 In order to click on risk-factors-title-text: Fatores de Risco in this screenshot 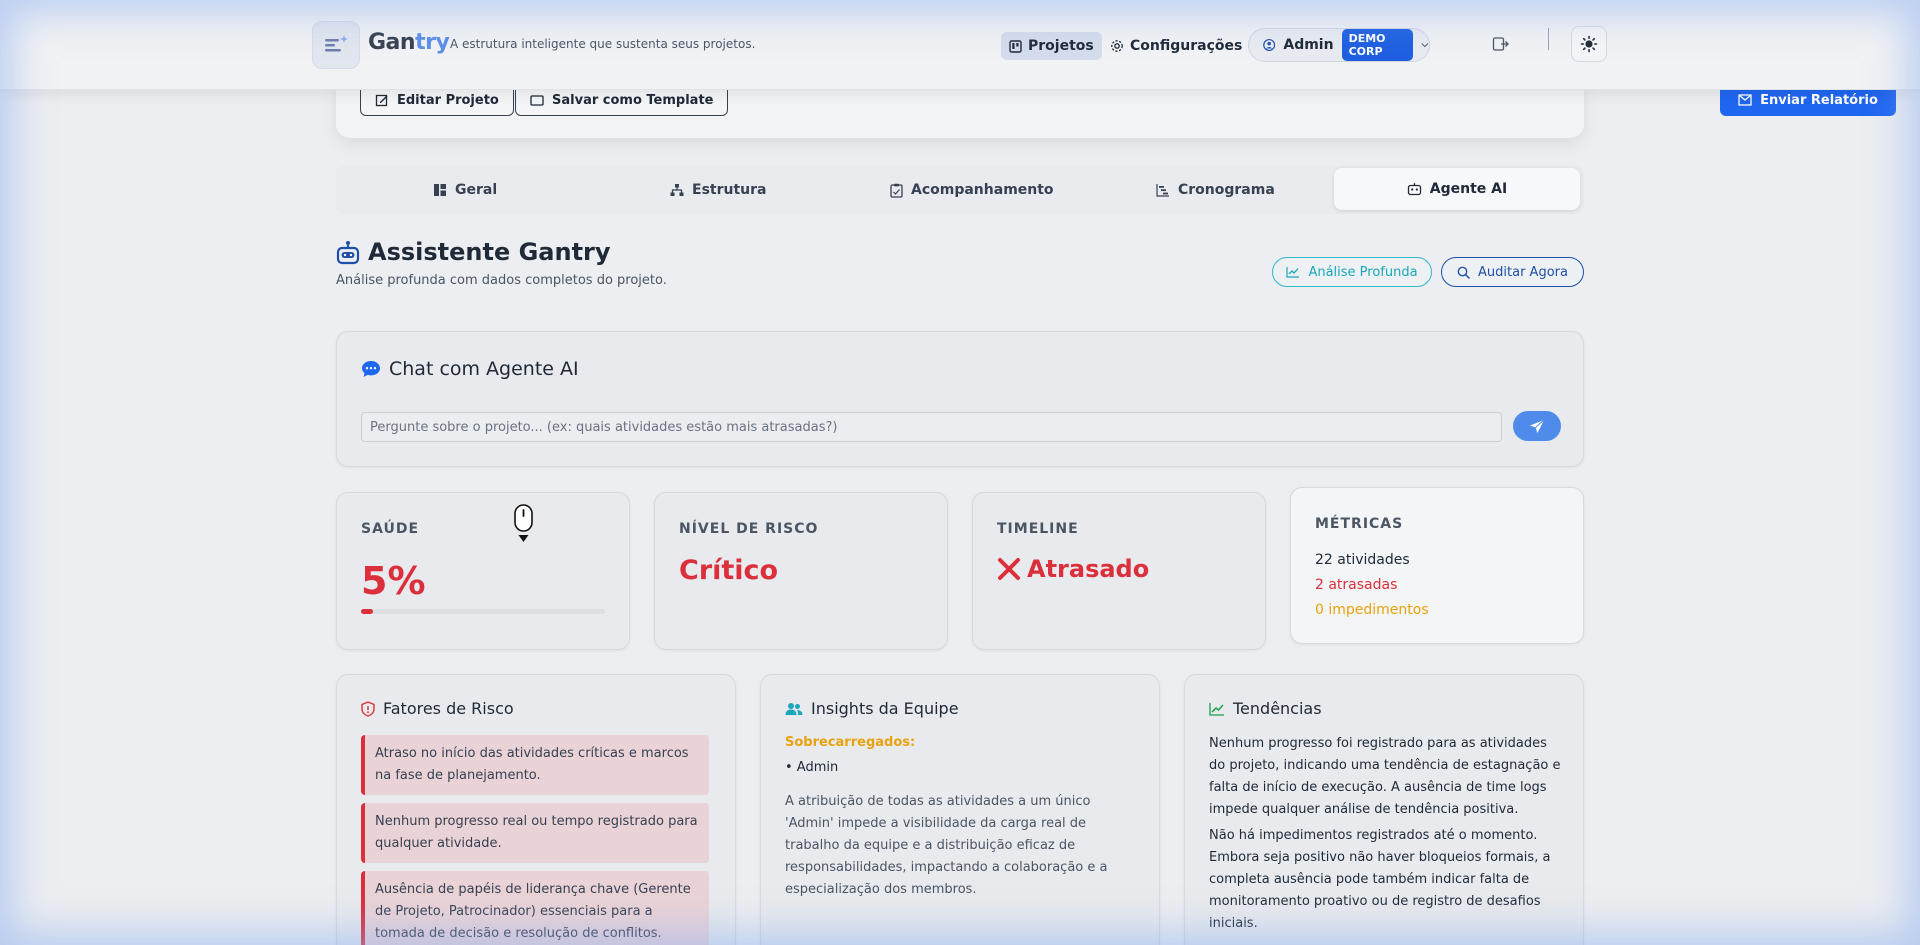, I will do `click(448, 708)`.